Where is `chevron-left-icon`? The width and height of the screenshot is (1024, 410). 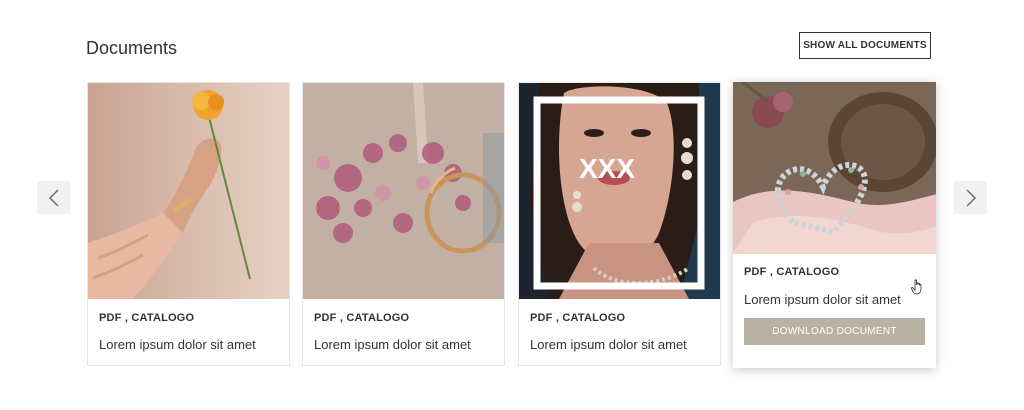
chevron-left-icon is located at coordinates (53, 197).